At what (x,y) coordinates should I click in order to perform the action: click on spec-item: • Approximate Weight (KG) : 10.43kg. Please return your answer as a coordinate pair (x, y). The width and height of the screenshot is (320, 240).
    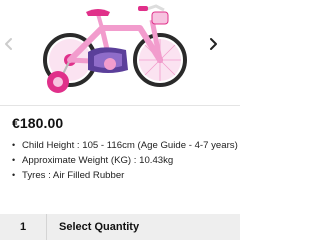
    Looking at the image, I should click on (125, 160).